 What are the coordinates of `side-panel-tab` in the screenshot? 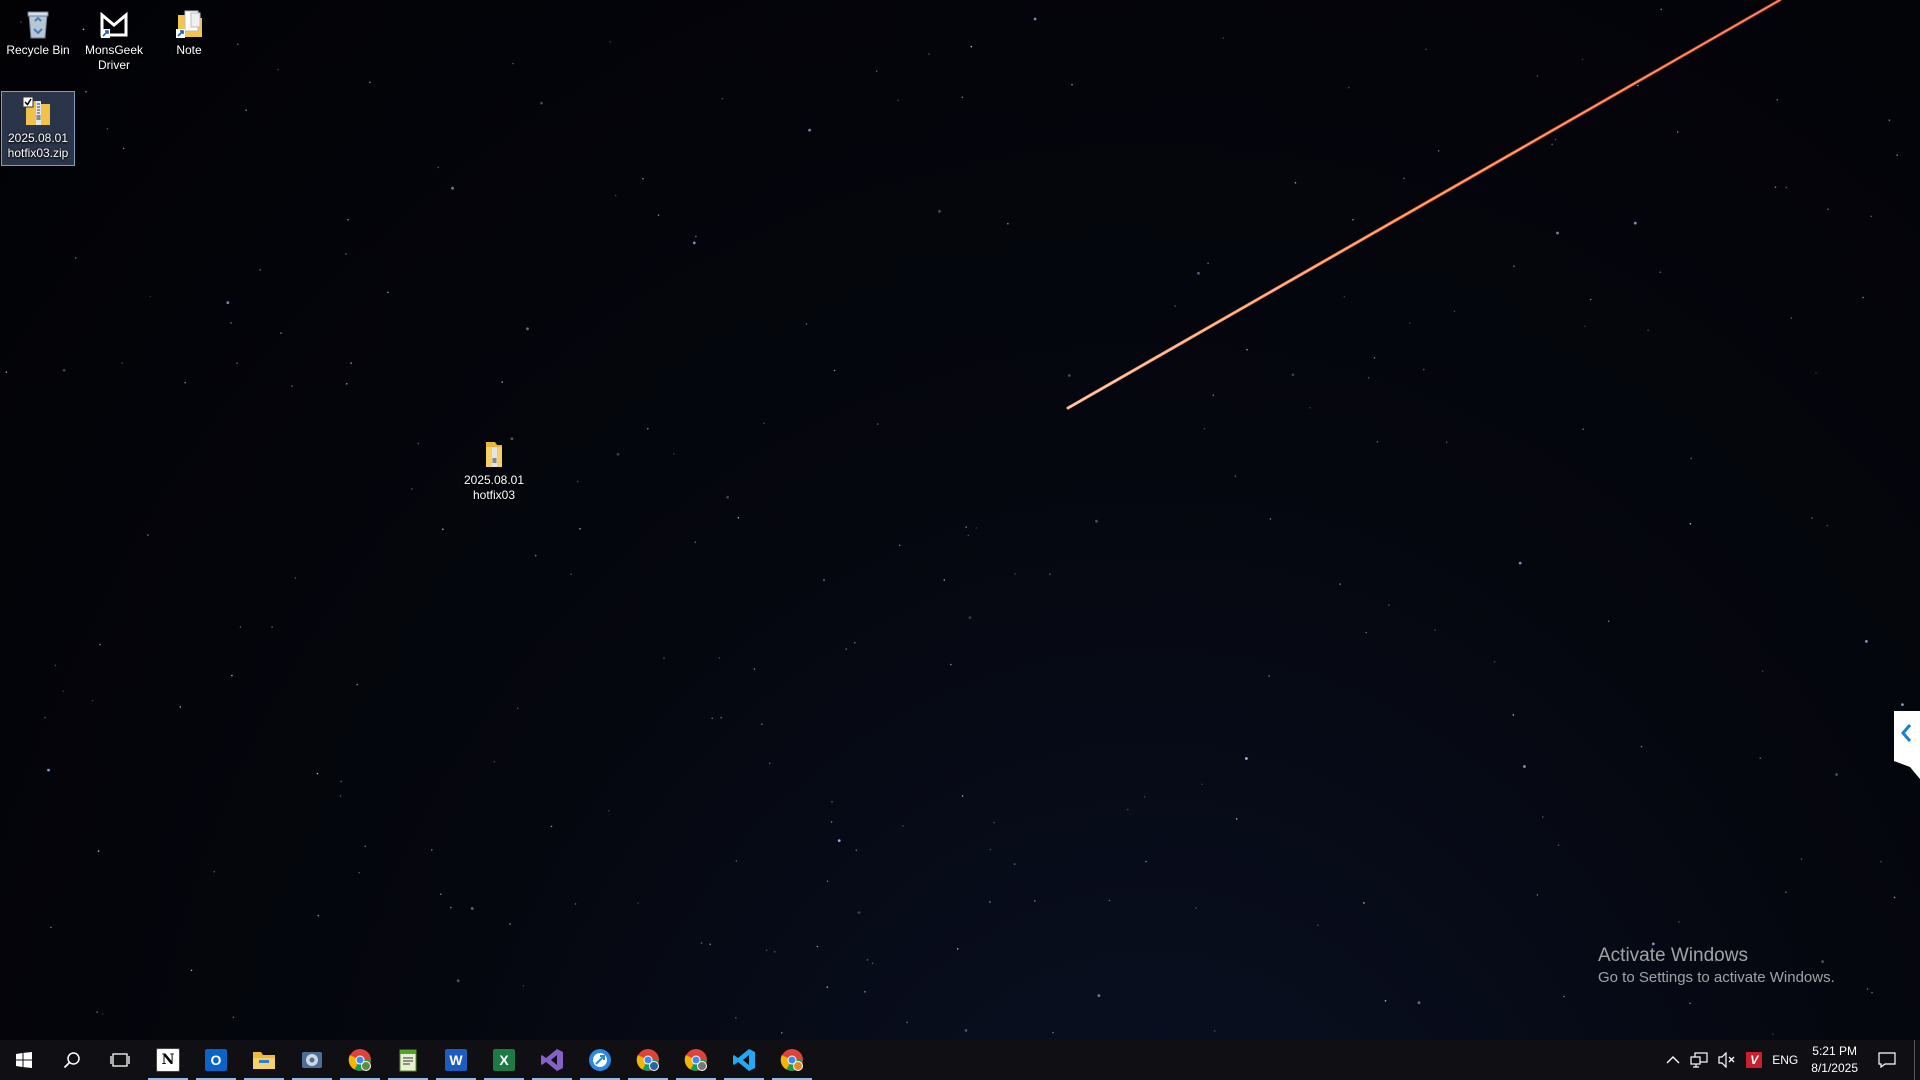 It's located at (1907, 745).